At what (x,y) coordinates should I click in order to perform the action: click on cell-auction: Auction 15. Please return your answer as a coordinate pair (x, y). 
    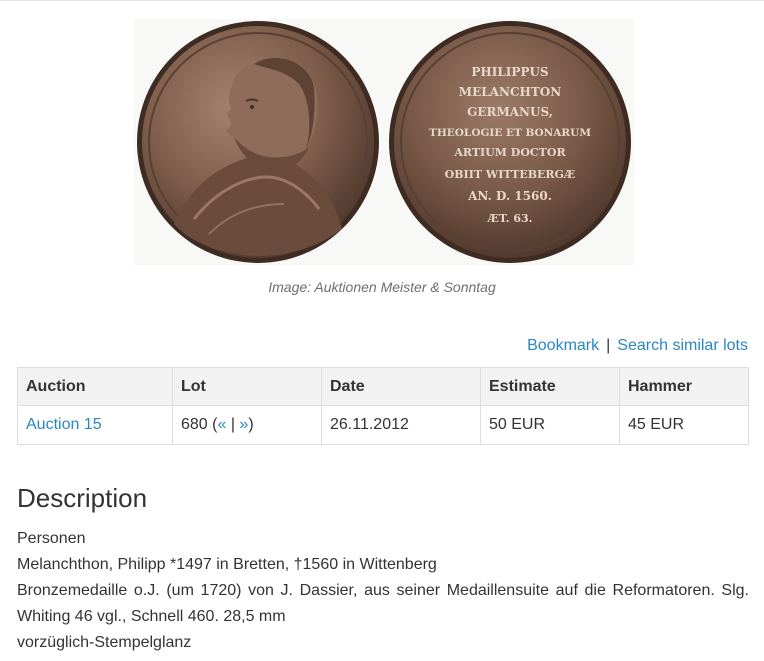
    Looking at the image, I should click on (95, 425).